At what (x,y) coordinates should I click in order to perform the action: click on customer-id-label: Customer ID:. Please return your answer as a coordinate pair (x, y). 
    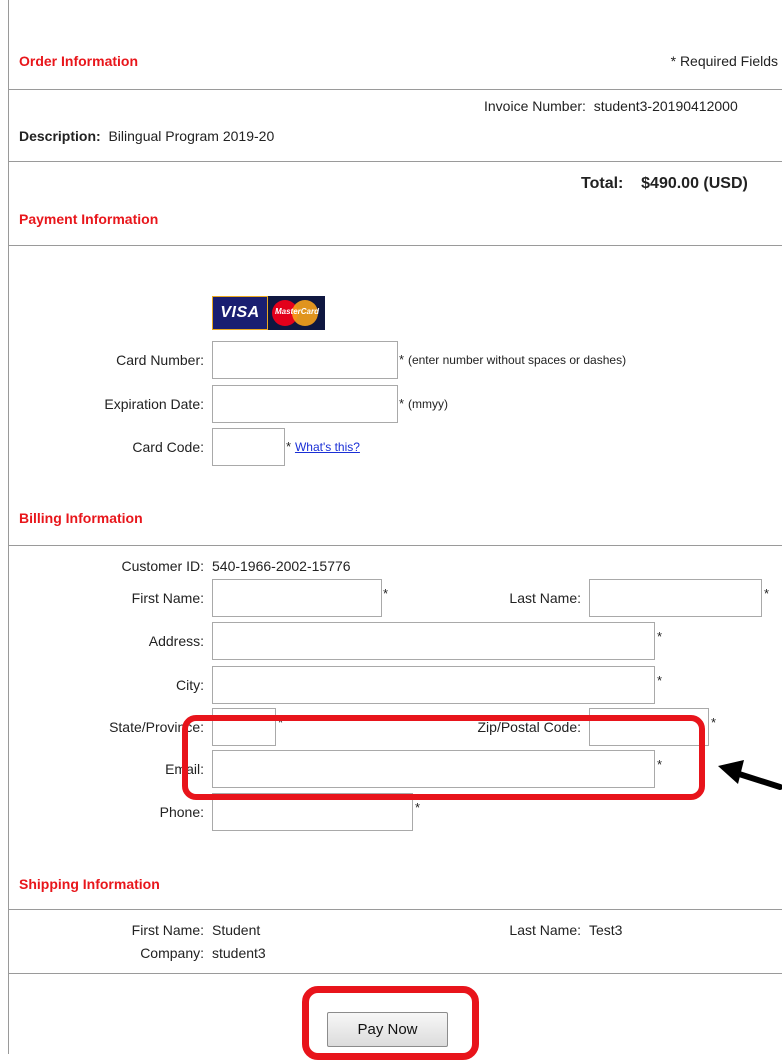
    Looking at the image, I should click on (162, 566).